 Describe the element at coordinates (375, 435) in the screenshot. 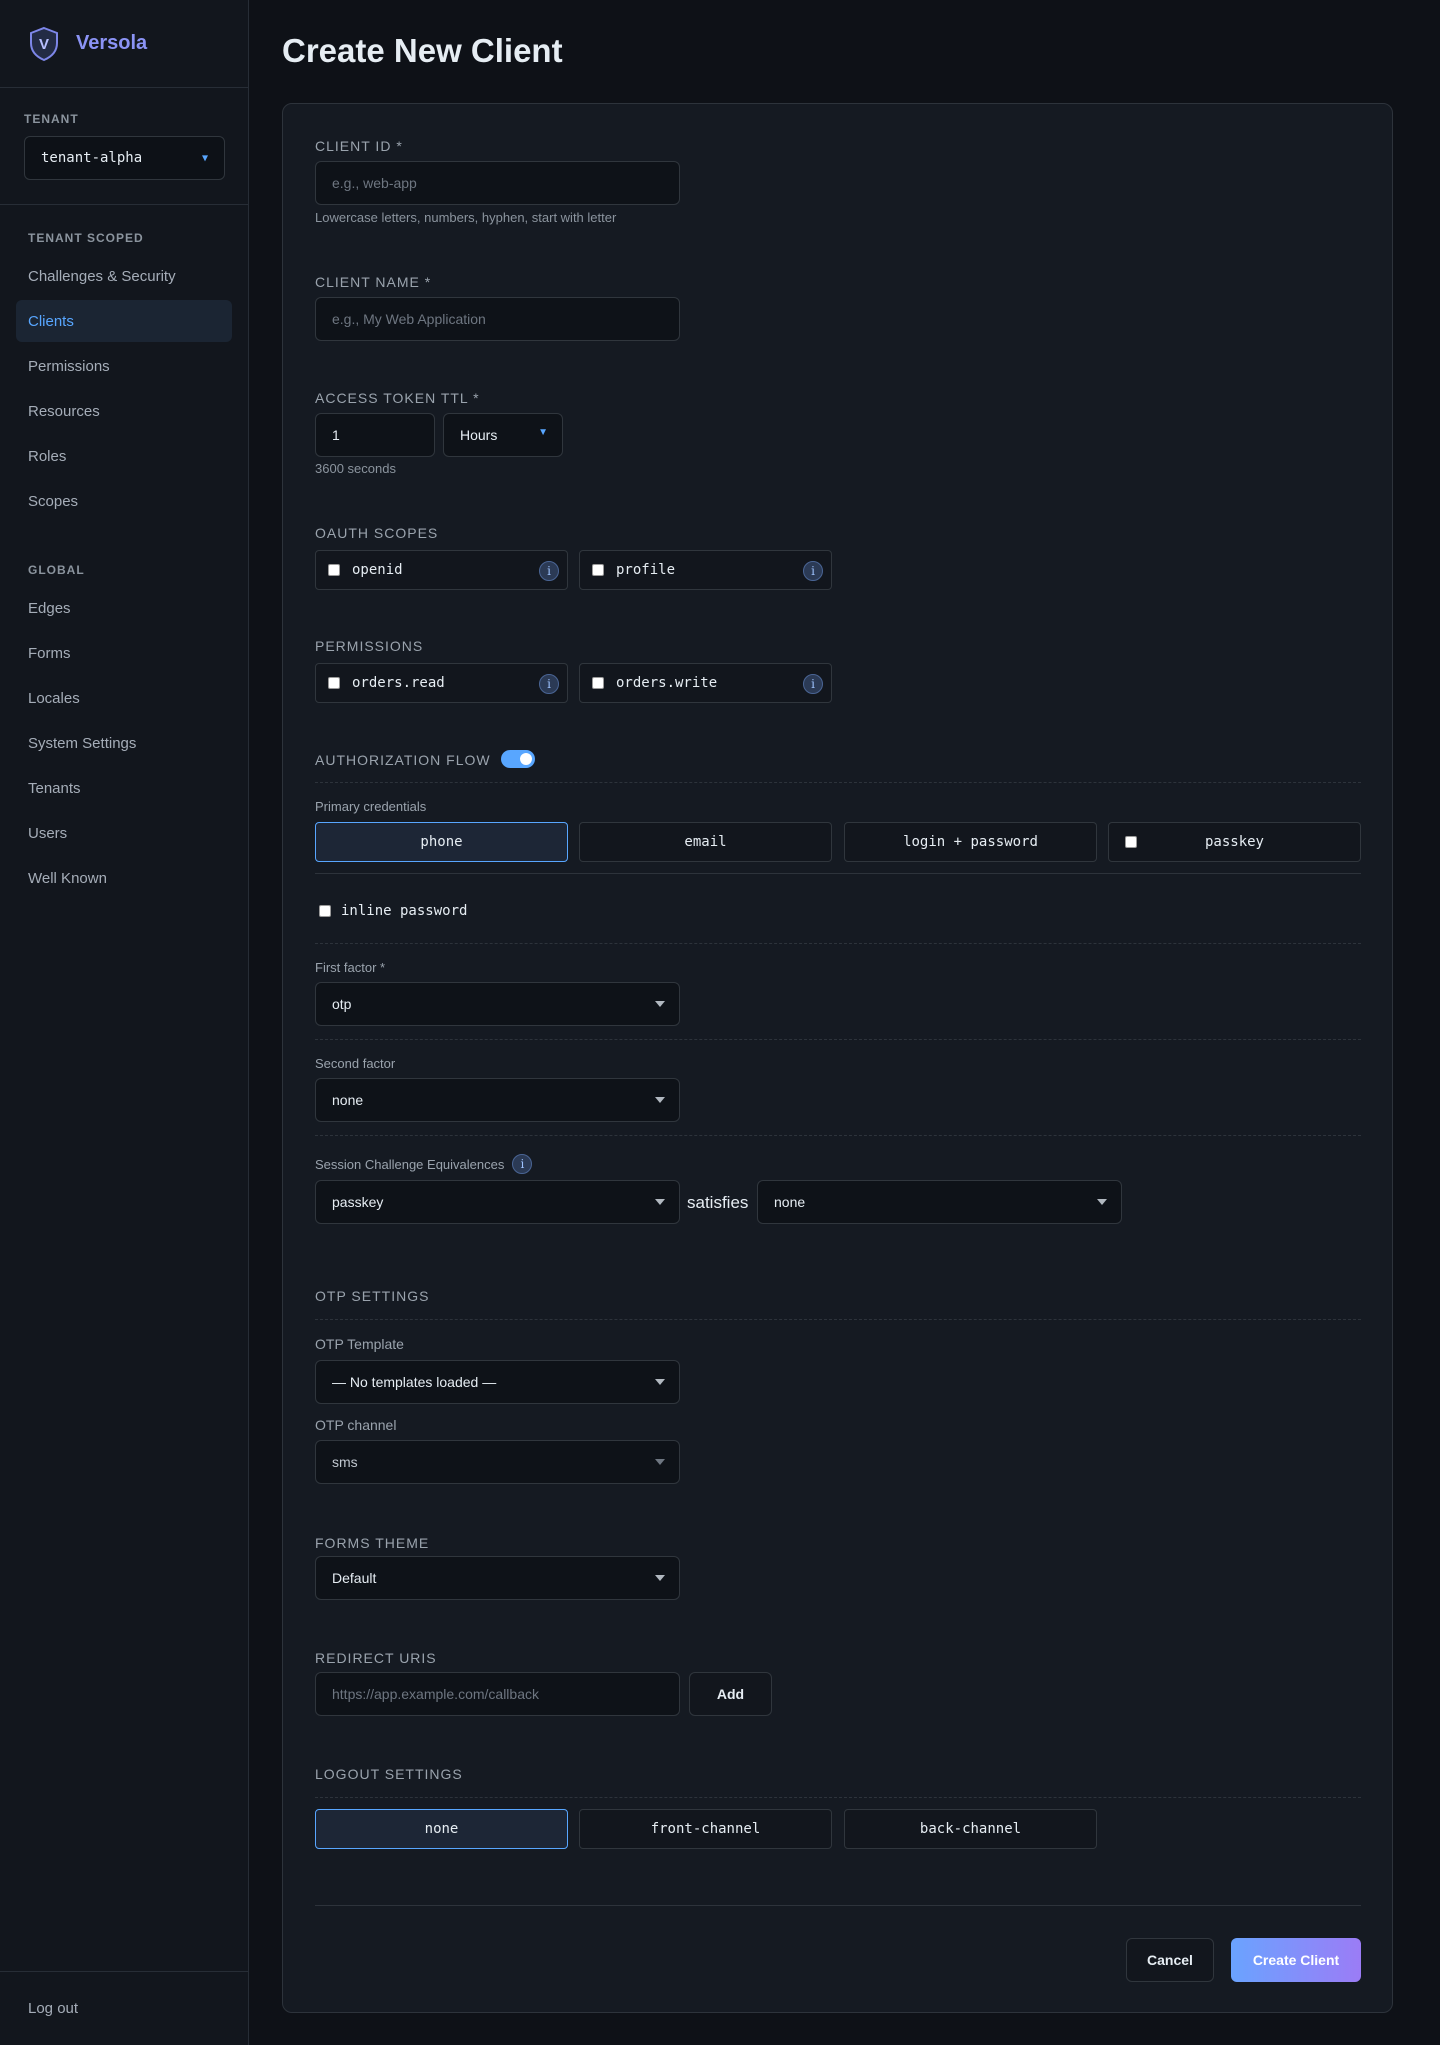

I see `ttl-value-input: 1` at that location.